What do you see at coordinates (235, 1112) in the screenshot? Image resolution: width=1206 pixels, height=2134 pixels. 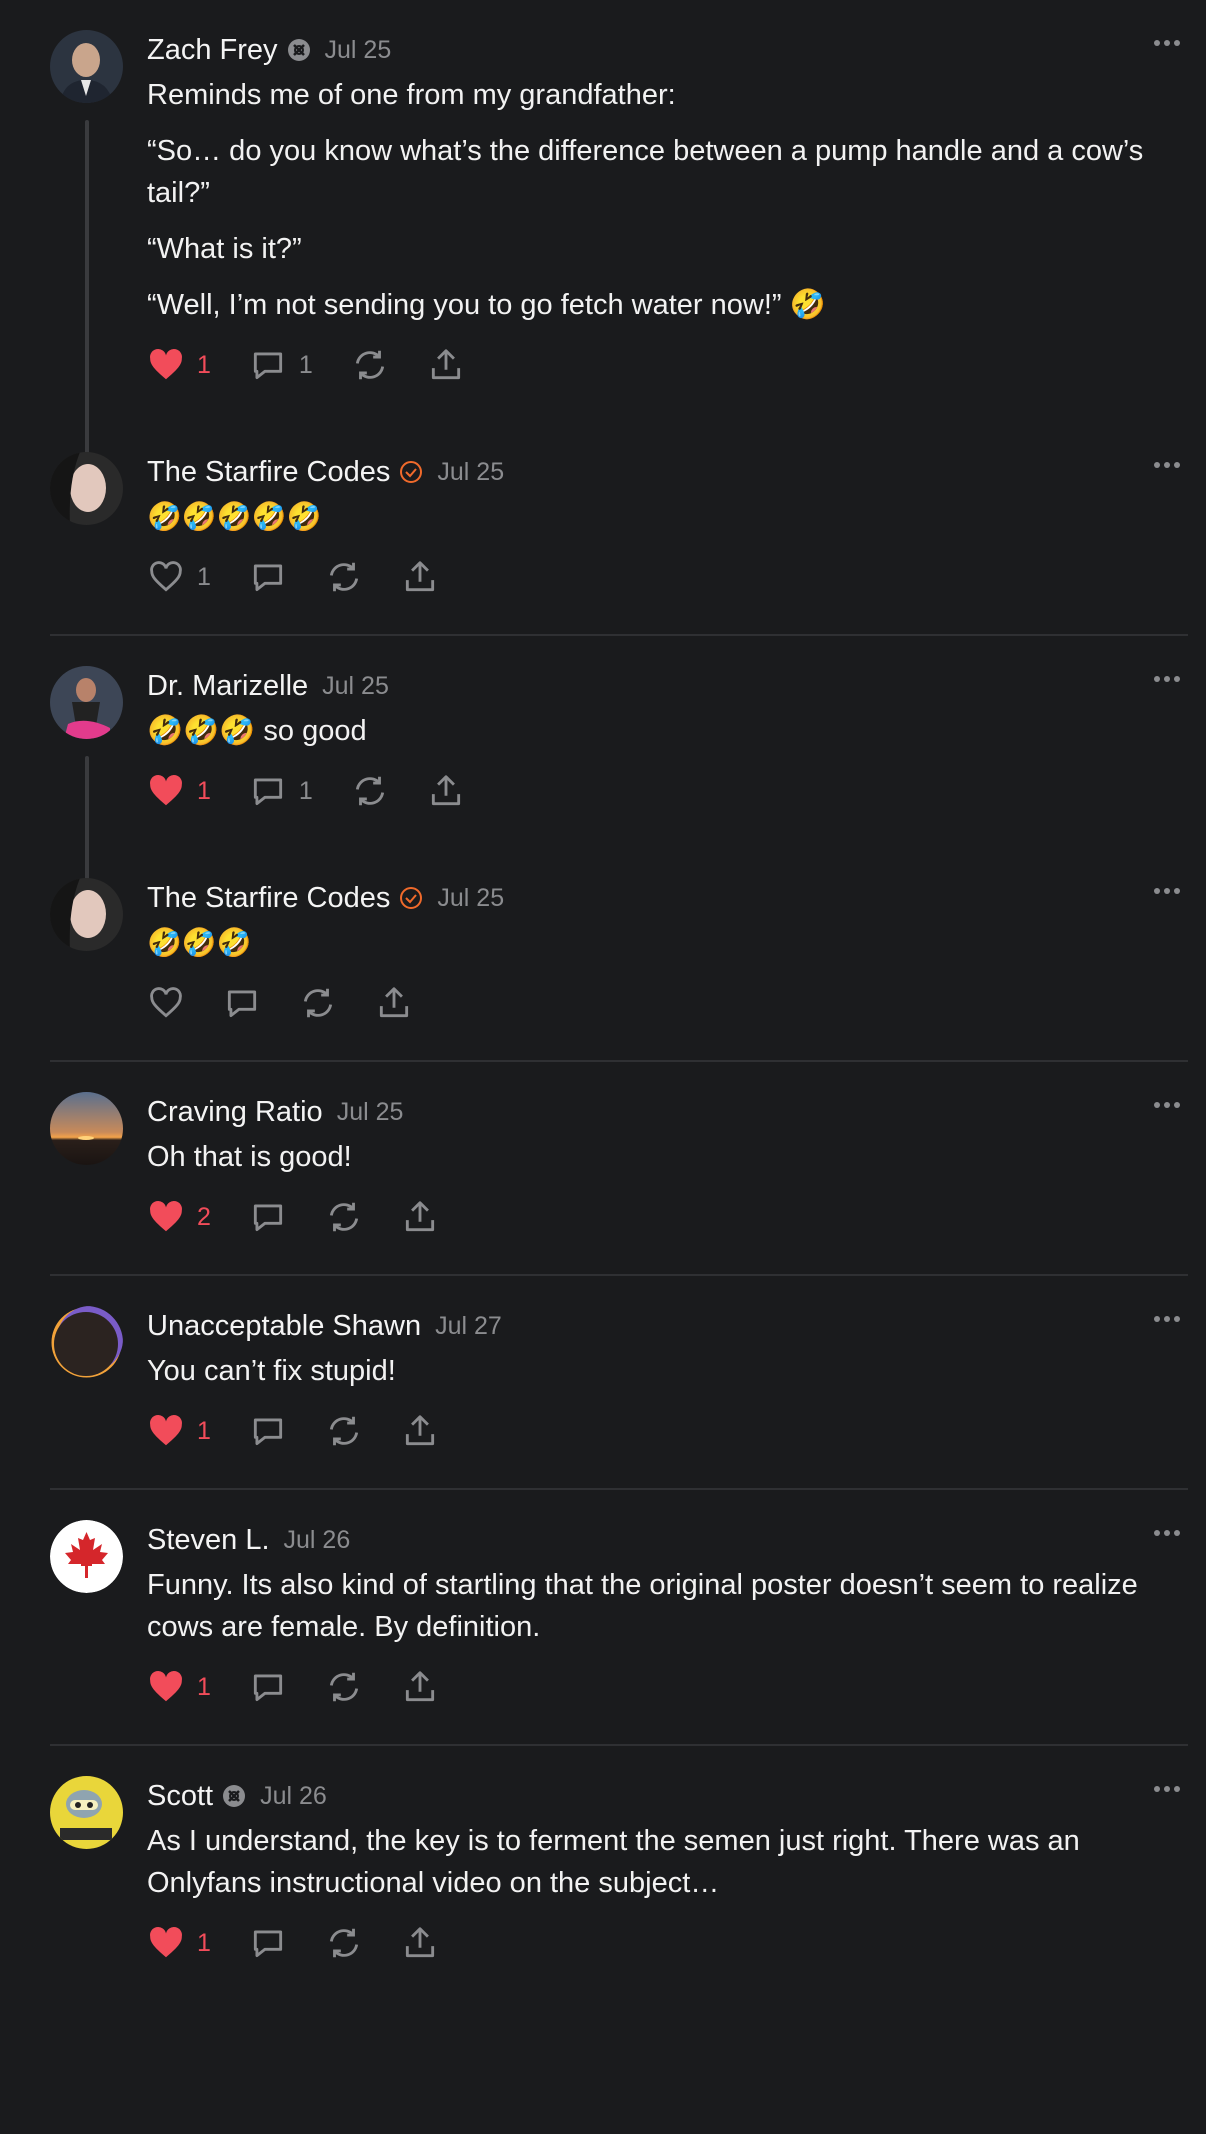 I see `author-name: Craving Ratio` at bounding box center [235, 1112].